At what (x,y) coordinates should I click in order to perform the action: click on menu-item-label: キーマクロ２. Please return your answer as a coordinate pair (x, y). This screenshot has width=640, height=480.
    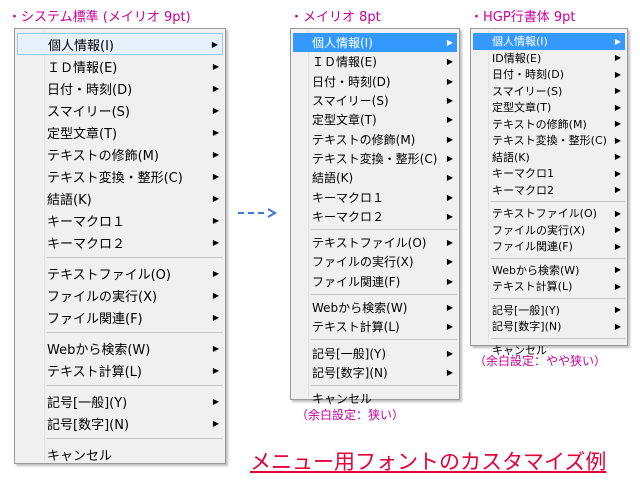
    Looking at the image, I should click on (86, 244).